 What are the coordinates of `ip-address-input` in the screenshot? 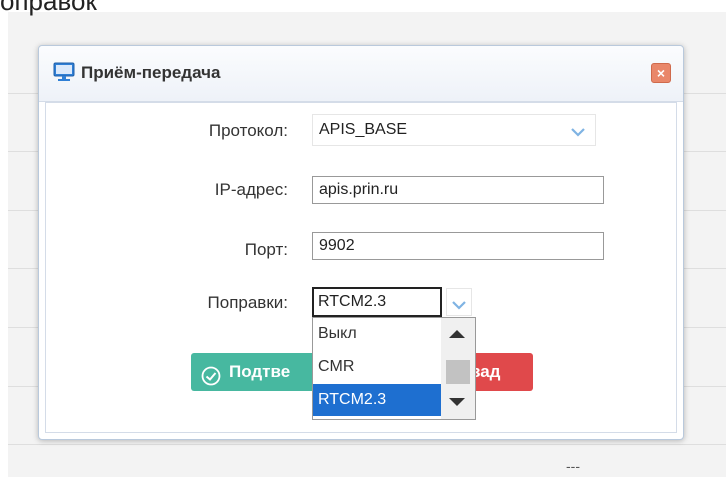 It's located at (458, 190).